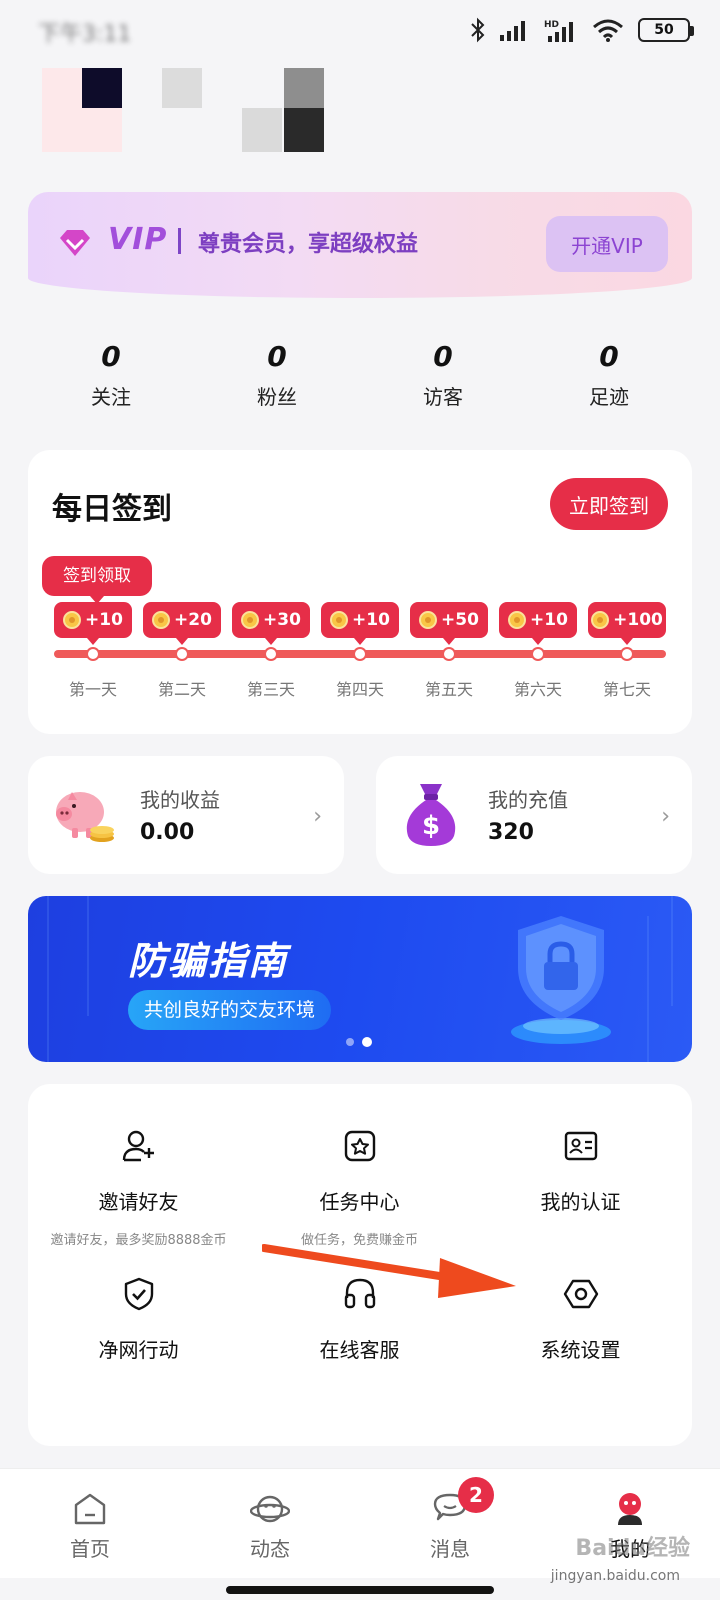 This screenshot has height=1600, width=720. What do you see at coordinates (609, 397) in the screenshot?
I see `stat-label: 足迹` at bounding box center [609, 397].